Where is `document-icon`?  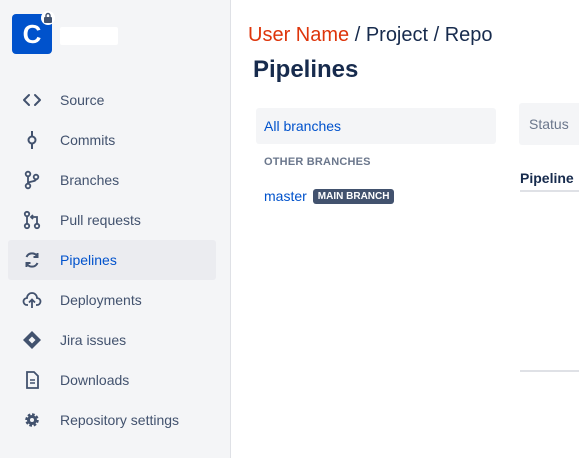 document-icon is located at coordinates (32, 380).